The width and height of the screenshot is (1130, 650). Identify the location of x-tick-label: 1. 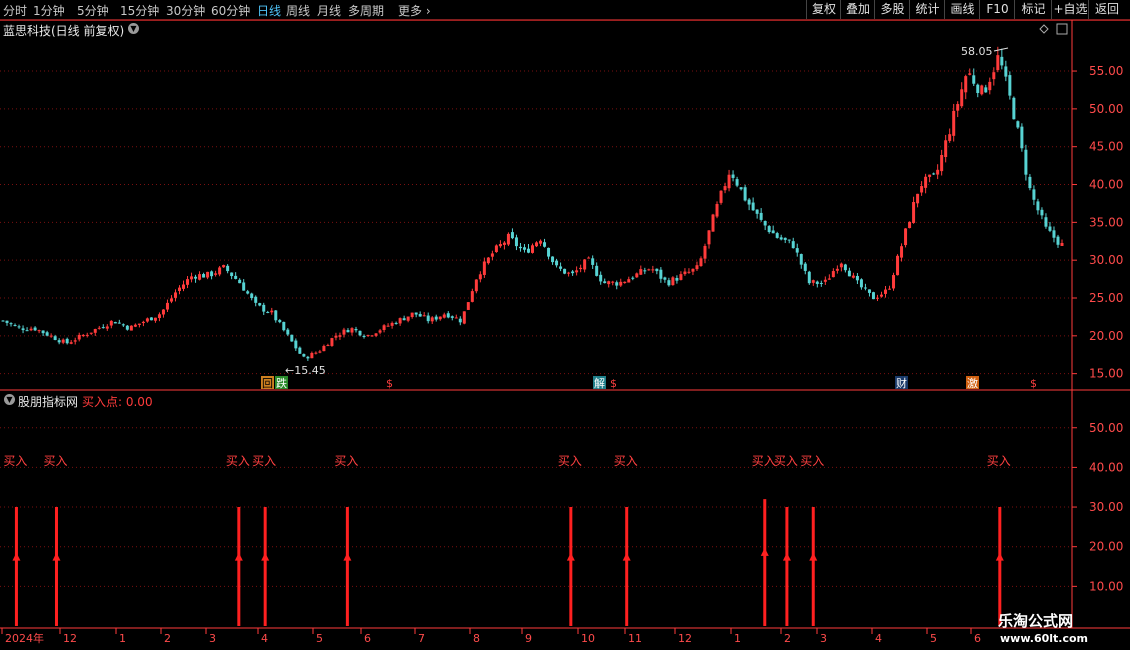
(737, 638).